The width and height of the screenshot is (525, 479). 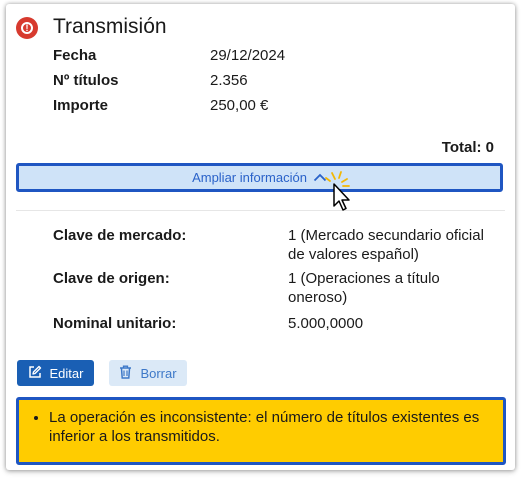 I want to click on edit-button-label: Editar, so click(x=66, y=373).